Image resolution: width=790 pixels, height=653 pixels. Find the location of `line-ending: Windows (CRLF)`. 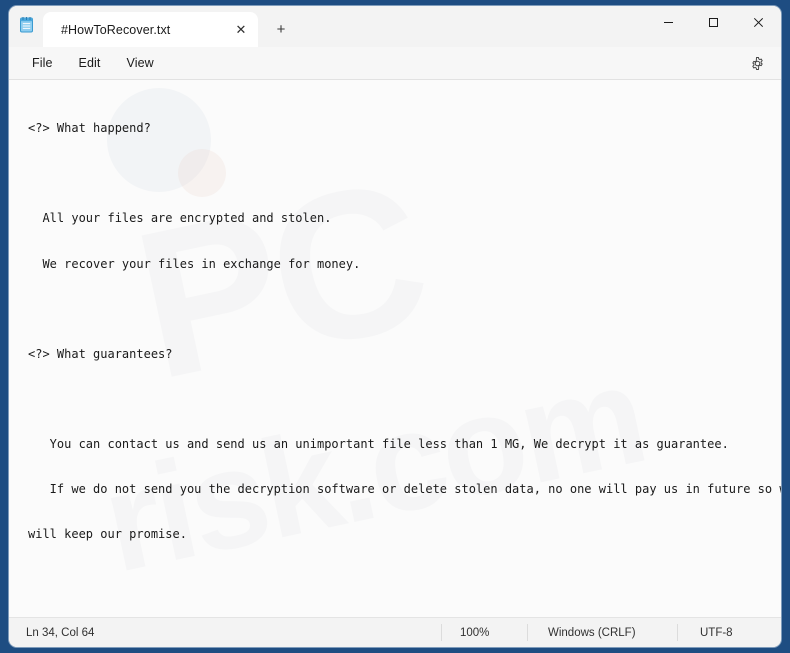

line-ending: Windows (CRLF) is located at coordinates (602, 632).